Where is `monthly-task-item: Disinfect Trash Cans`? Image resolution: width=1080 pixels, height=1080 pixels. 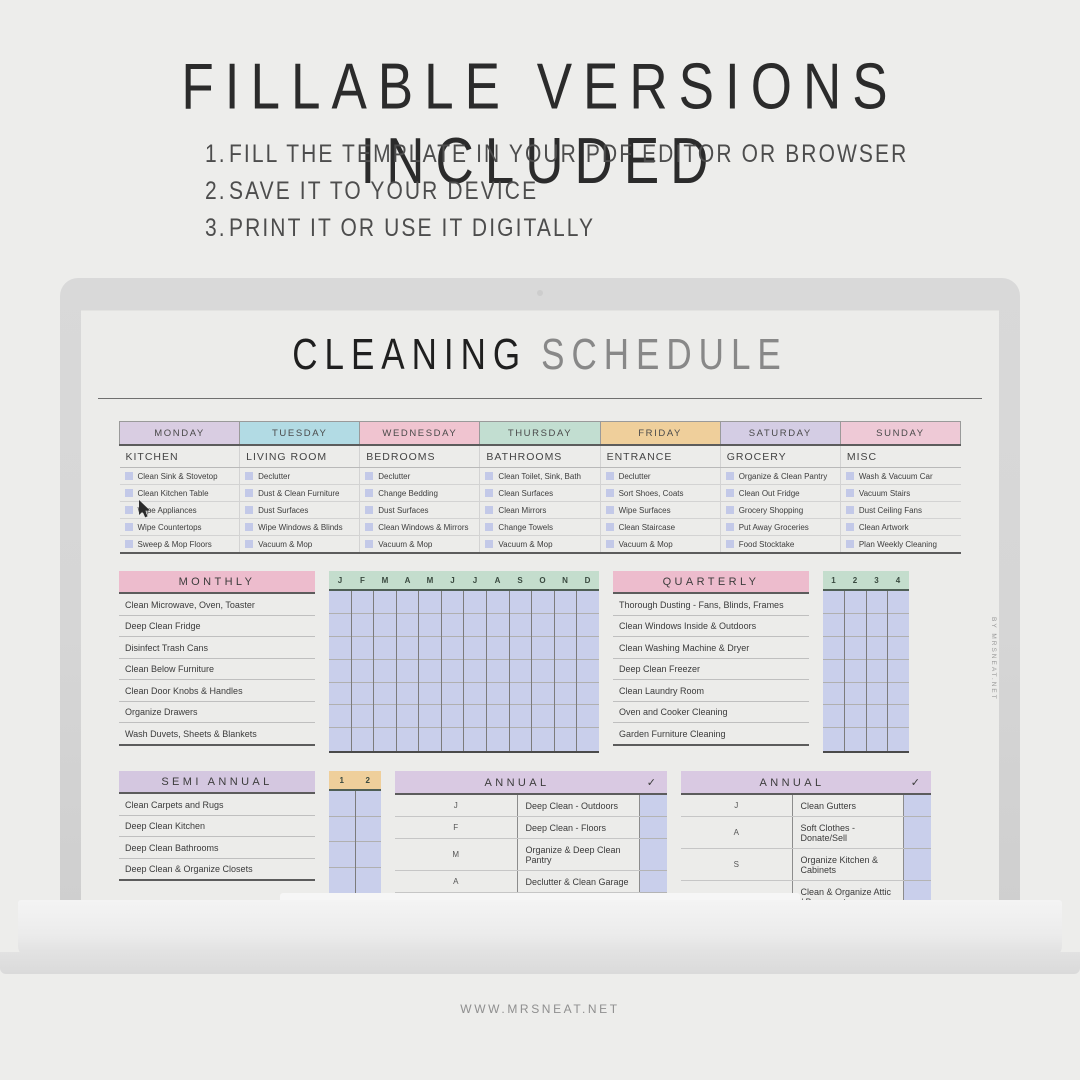 monthly-task-item: Disinfect Trash Cans is located at coordinates (217, 648).